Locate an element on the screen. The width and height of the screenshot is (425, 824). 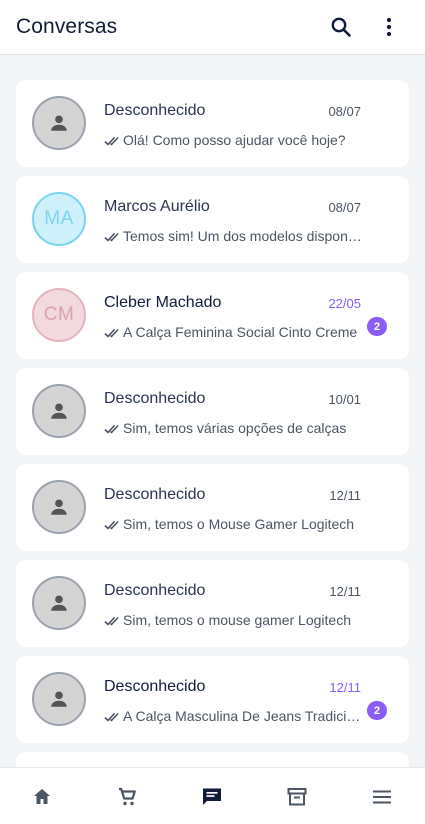
message-preview: A Calça Feminina Social Cinto Creme is located at coordinates (240, 332).